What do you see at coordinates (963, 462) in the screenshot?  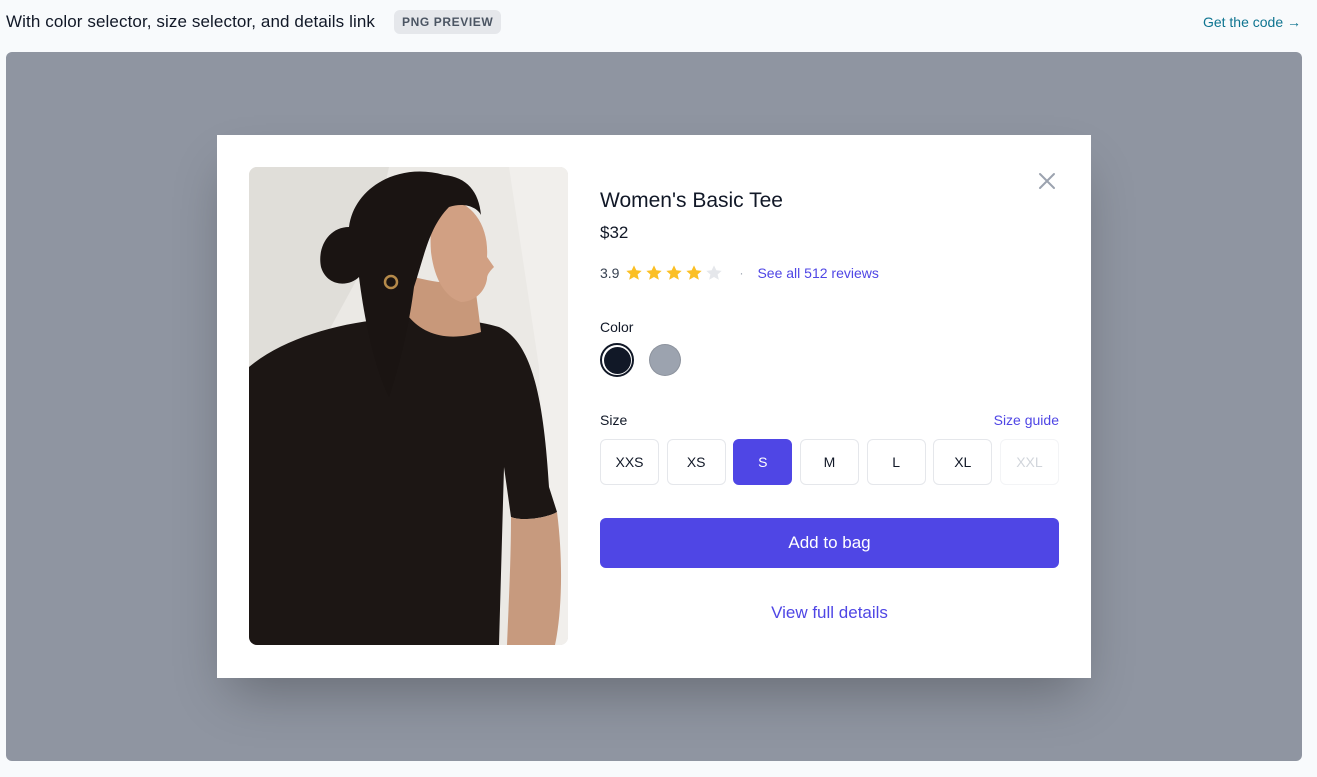 I see `size-option-xl: XL` at bounding box center [963, 462].